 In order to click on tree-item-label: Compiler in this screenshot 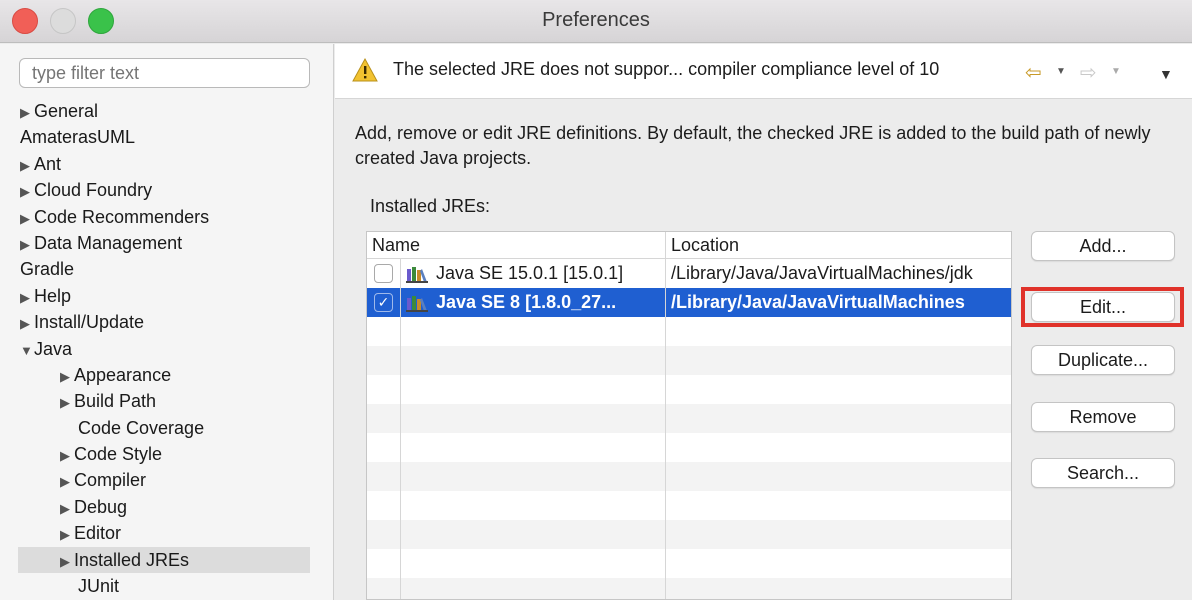, I will do `click(110, 480)`.